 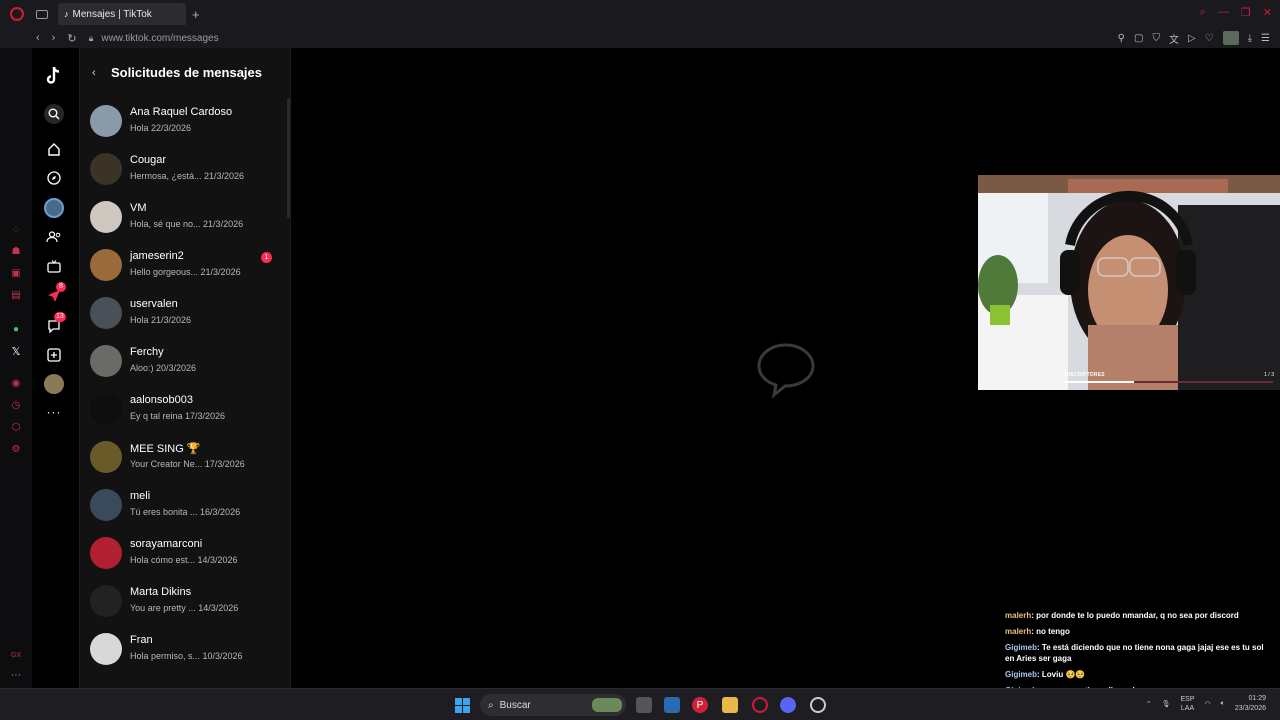 What do you see at coordinates (553, 705) in the screenshot?
I see `taskbar-search: ⌕ Buscar` at bounding box center [553, 705].